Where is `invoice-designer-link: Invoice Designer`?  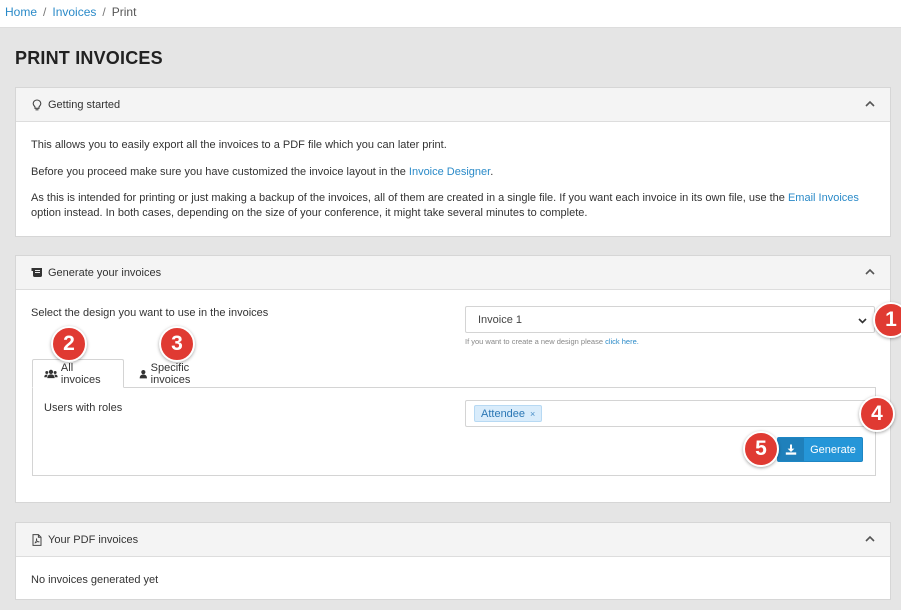
invoice-designer-link: Invoice Designer is located at coordinates (449, 172).